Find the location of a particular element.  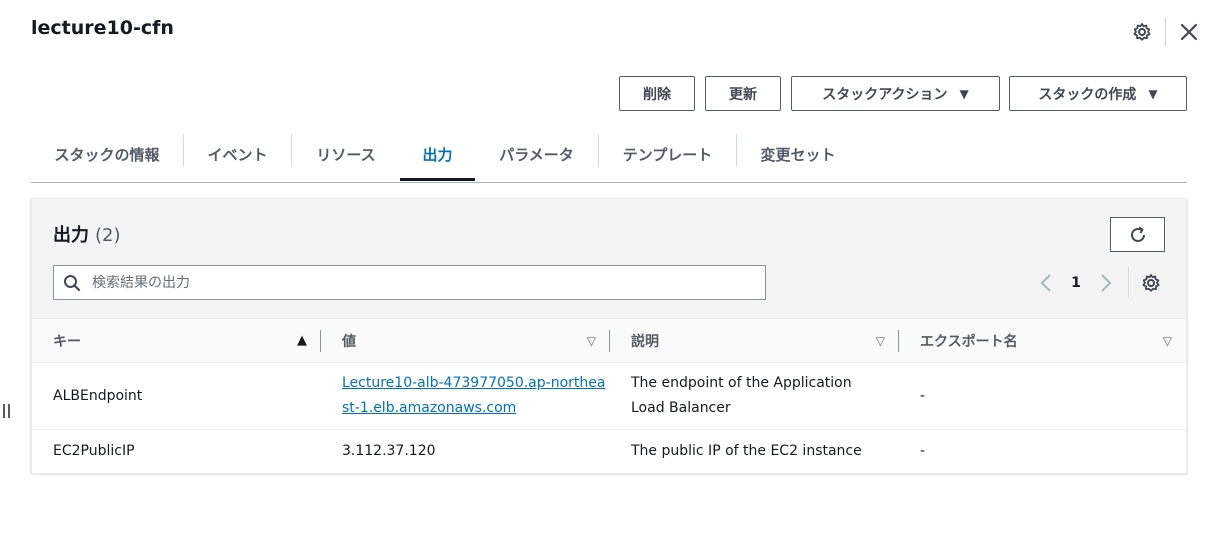

search-box is located at coordinates (409, 282).